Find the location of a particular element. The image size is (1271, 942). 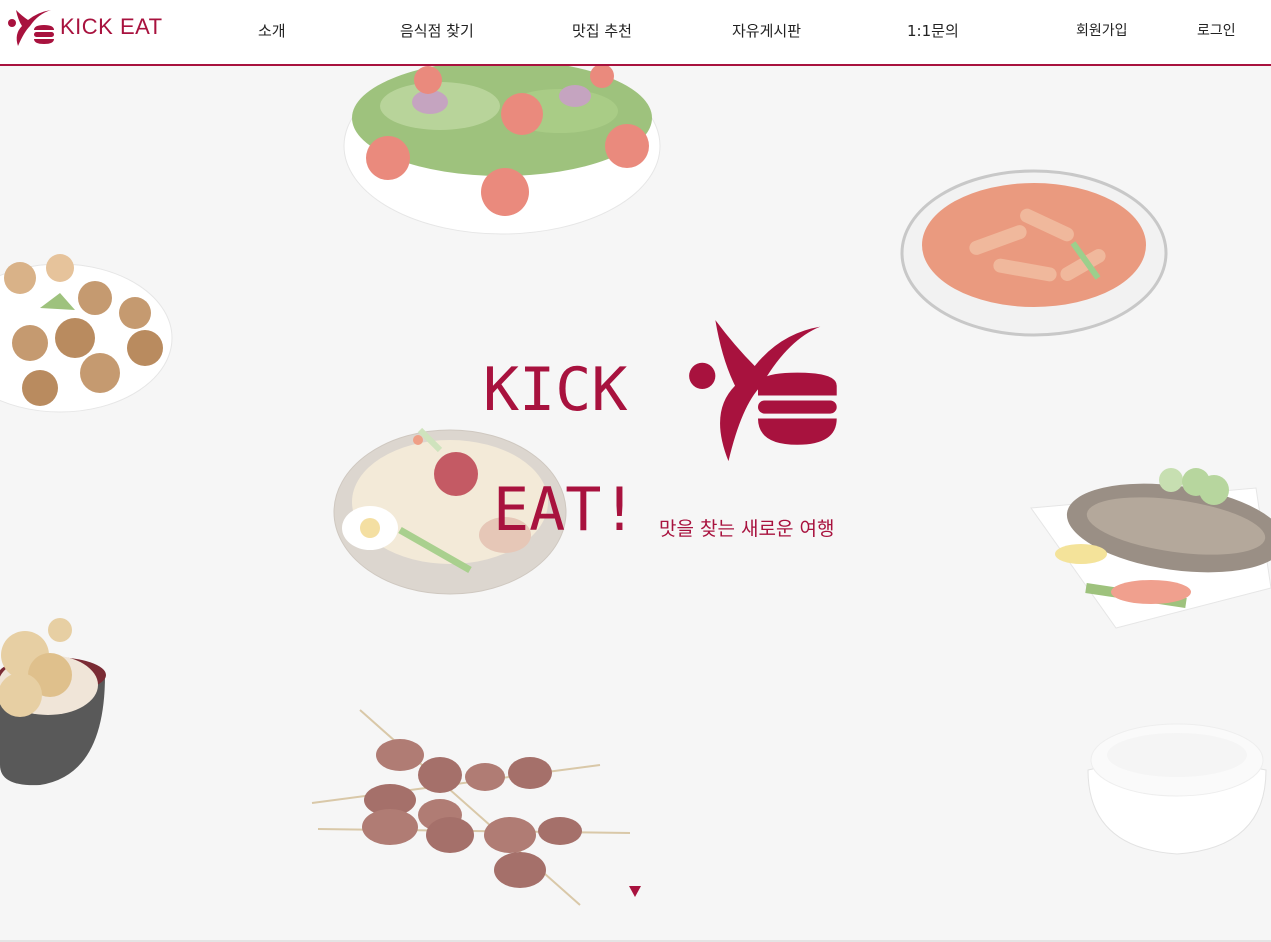

nav-item-intro: 소개 is located at coordinates (272, 30).